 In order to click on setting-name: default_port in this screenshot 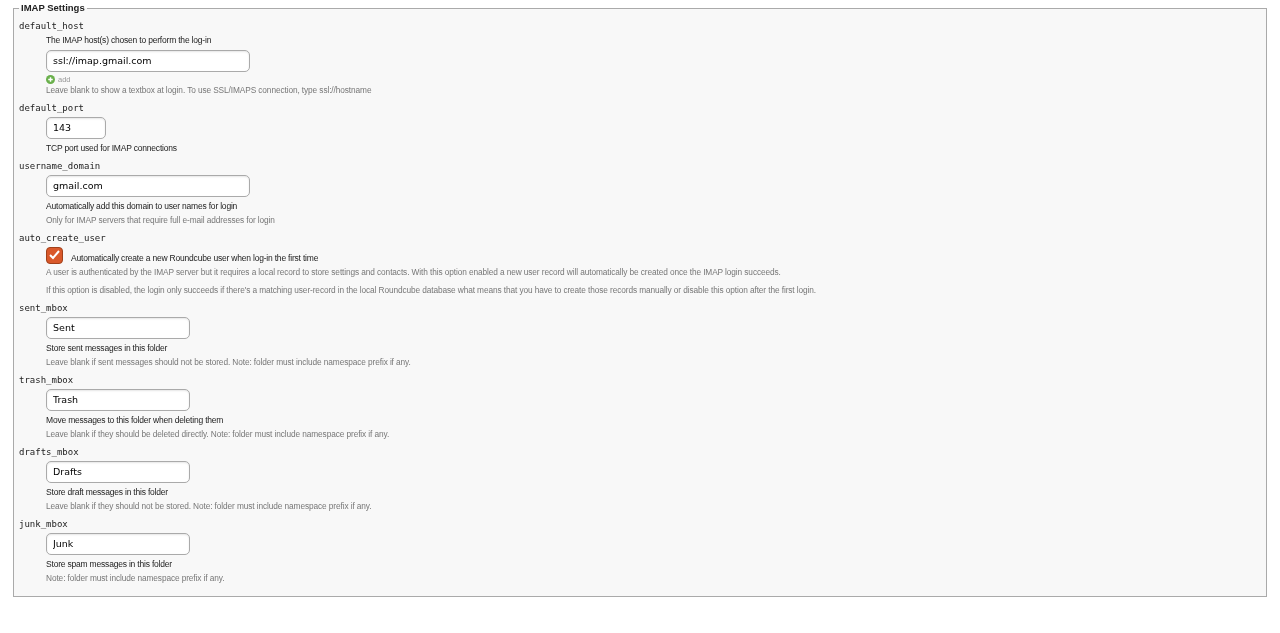, I will do `click(52, 108)`.